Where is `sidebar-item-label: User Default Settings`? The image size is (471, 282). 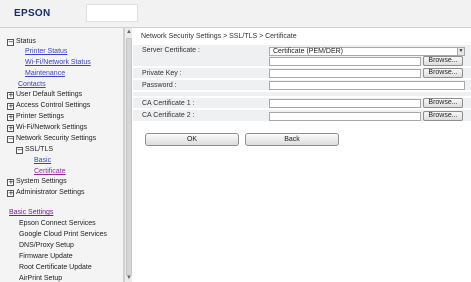
sidebar-item-label: User Default Settings is located at coordinates (49, 94).